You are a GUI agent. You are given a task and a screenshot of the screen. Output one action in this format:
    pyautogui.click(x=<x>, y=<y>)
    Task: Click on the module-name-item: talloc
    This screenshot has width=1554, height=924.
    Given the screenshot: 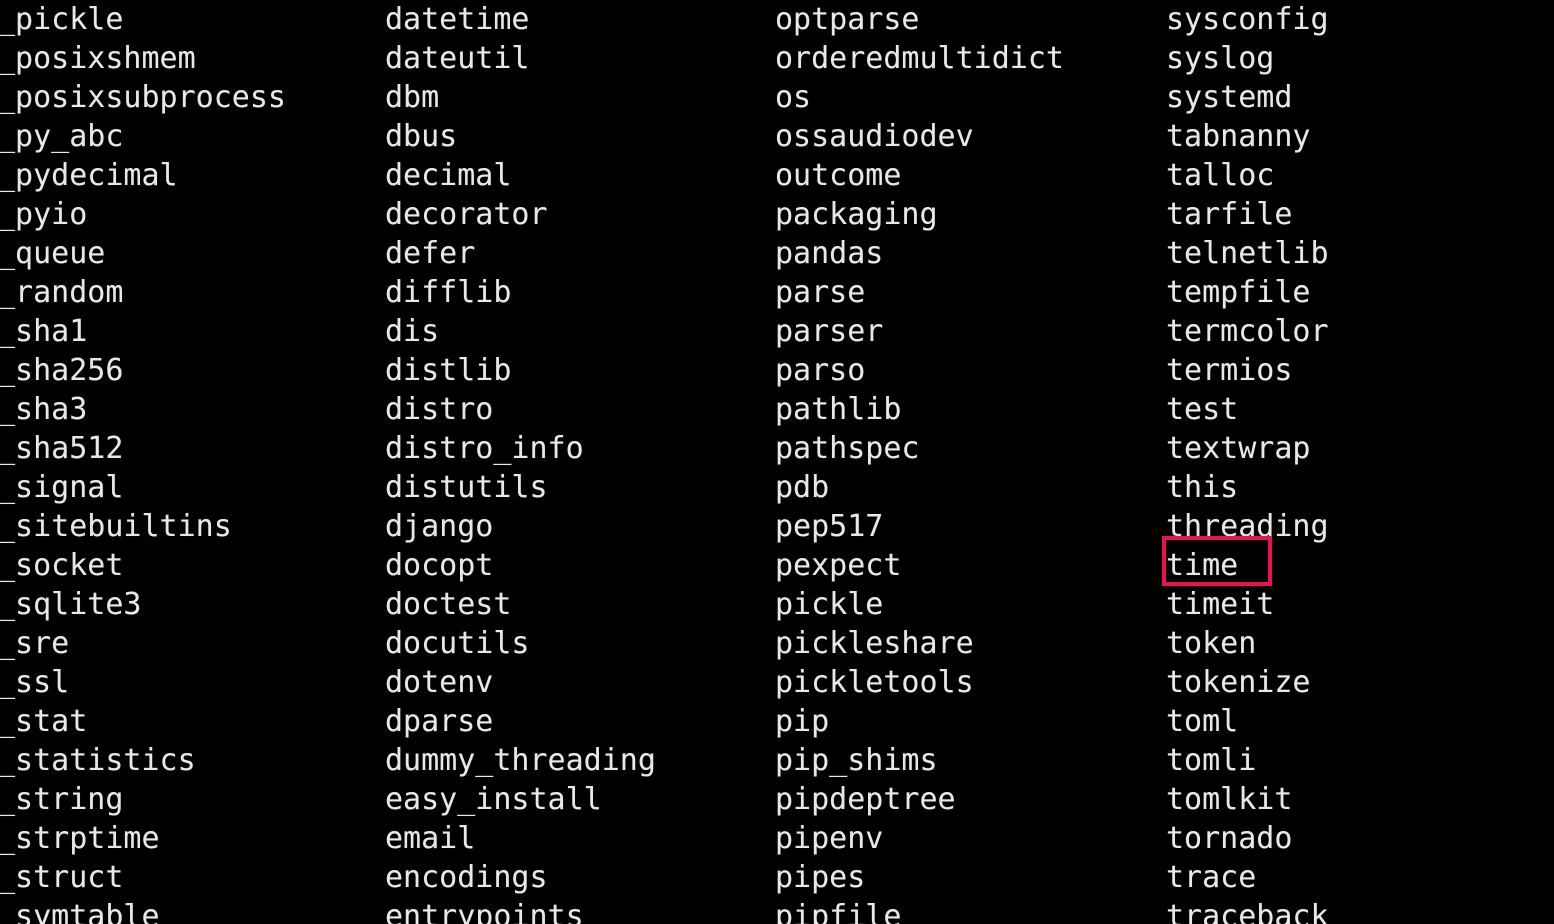 What is the action you would take?
    pyautogui.click(x=1220, y=175)
    